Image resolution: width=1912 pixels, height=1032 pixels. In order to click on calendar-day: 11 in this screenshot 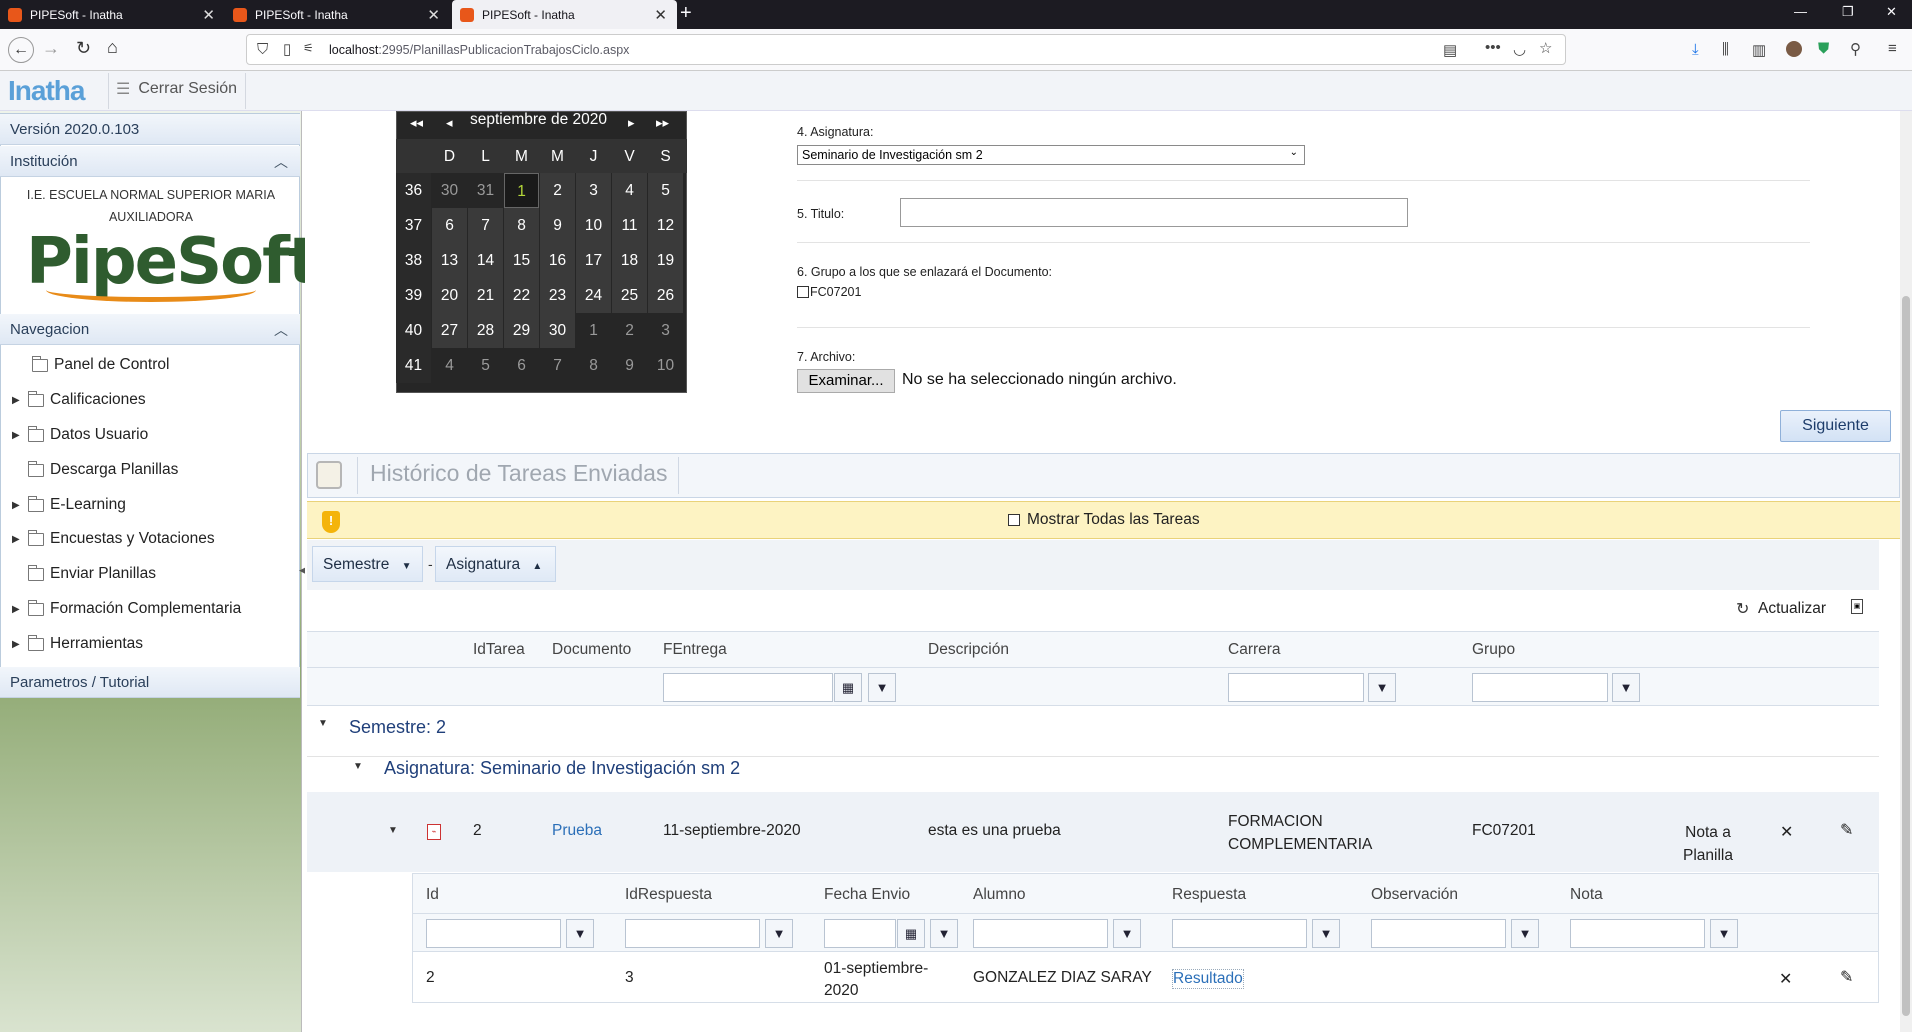, I will do `click(629, 225)`.